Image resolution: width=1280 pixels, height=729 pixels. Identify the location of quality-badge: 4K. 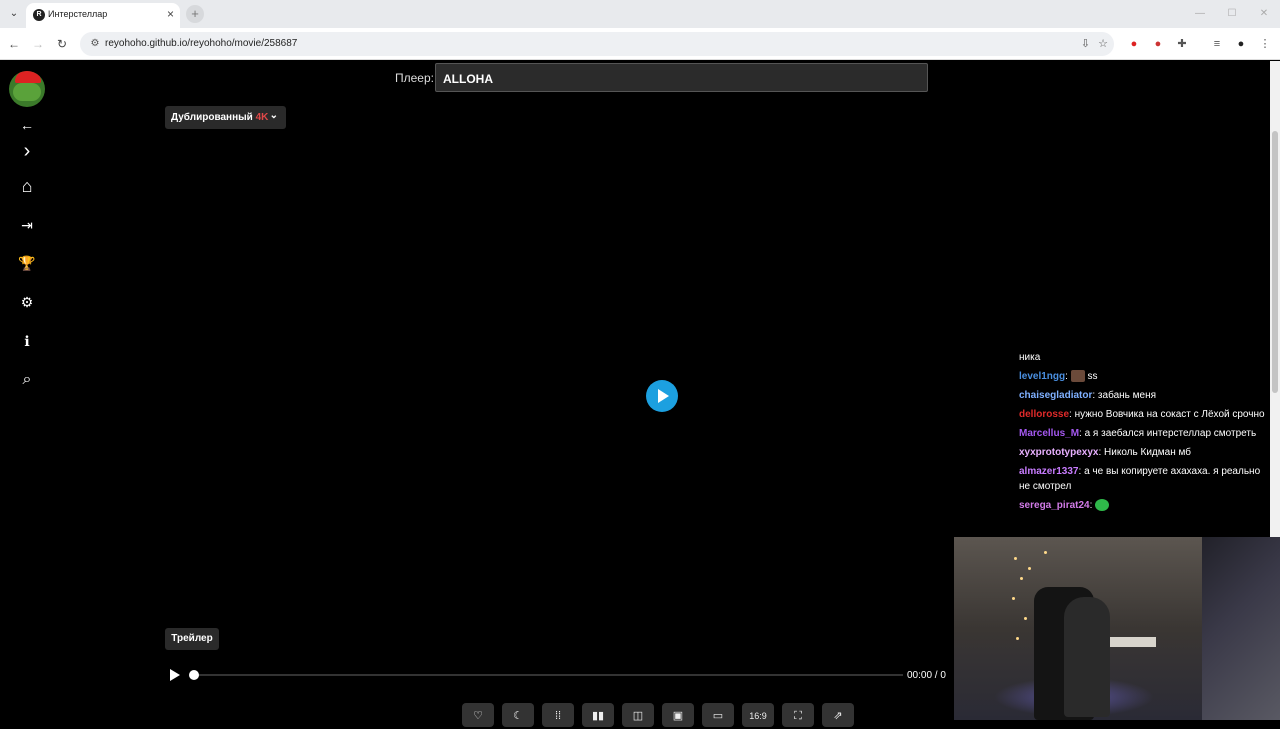
(262, 117).